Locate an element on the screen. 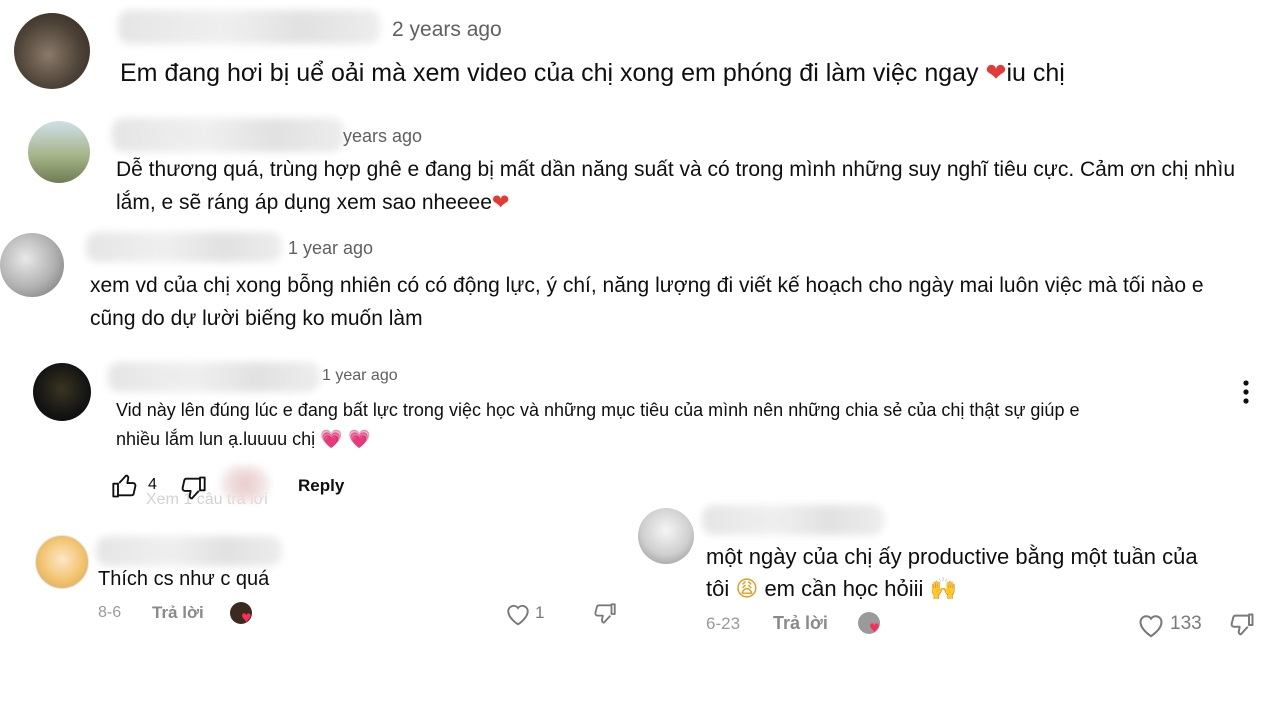 This screenshot has width=1280, height=720. comment-text-line-2: lắm, e sẽ ráng áp dụng xem sao nheeee❤ is located at coordinates (313, 202).